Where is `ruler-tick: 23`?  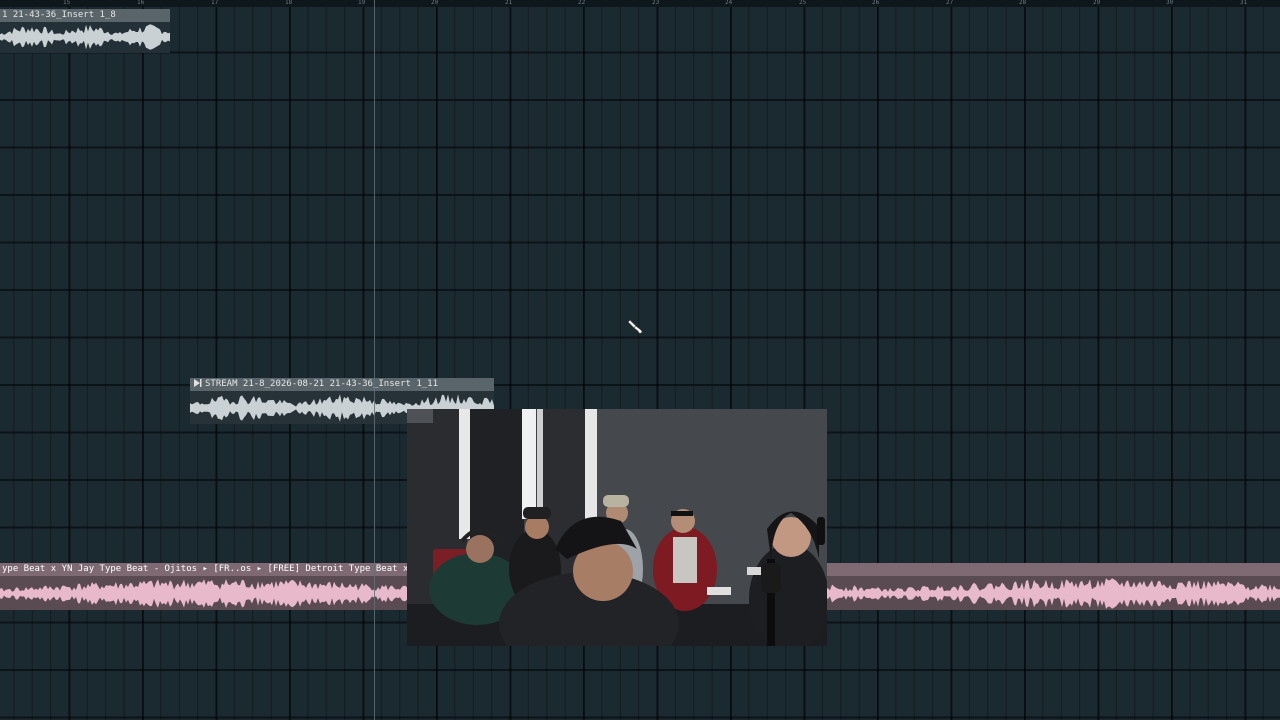
ruler-tick: 23 is located at coordinates (656, 3).